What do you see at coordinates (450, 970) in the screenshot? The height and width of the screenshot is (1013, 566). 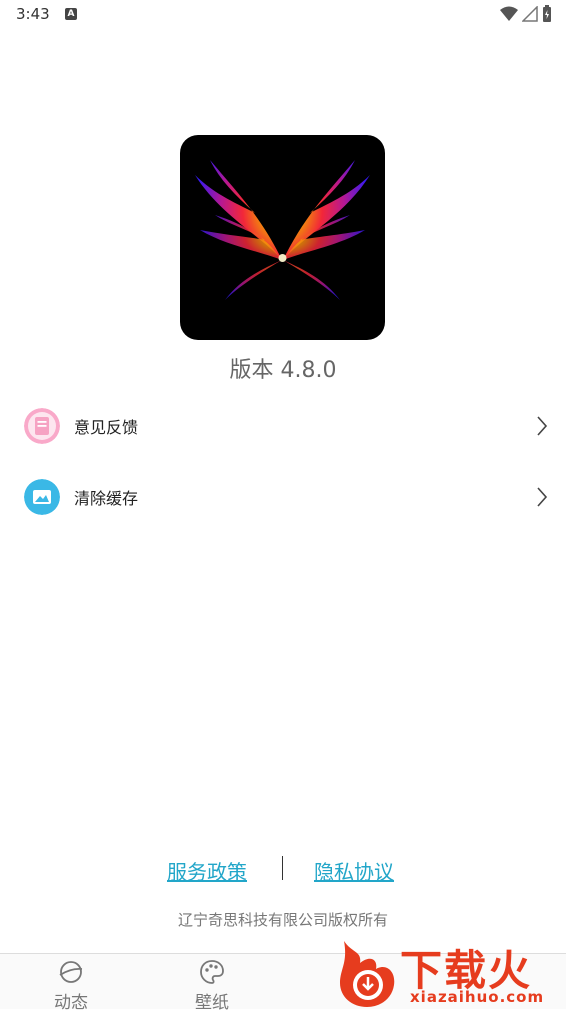 I see `watermark: 下载火 xiazaihuo.com` at bounding box center [450, 970].